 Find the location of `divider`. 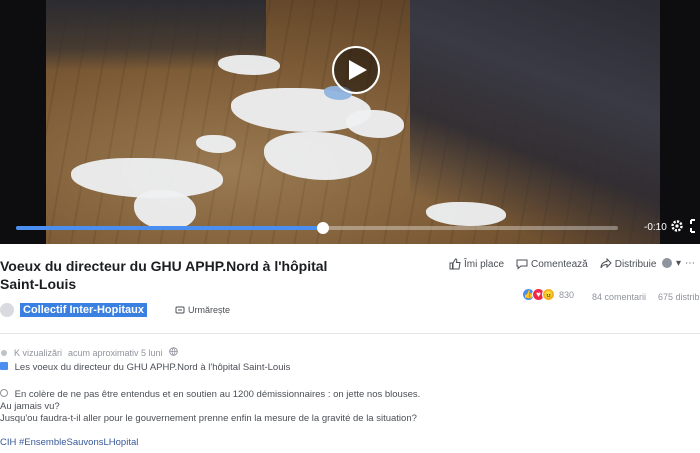

divider is located at coordinates (350, 333).